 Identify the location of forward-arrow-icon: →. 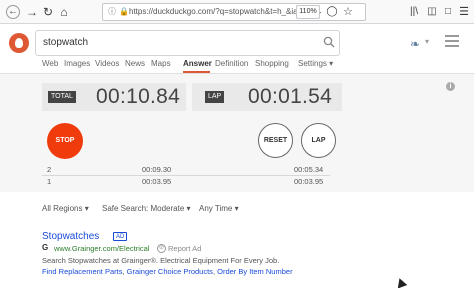
(32, 12).